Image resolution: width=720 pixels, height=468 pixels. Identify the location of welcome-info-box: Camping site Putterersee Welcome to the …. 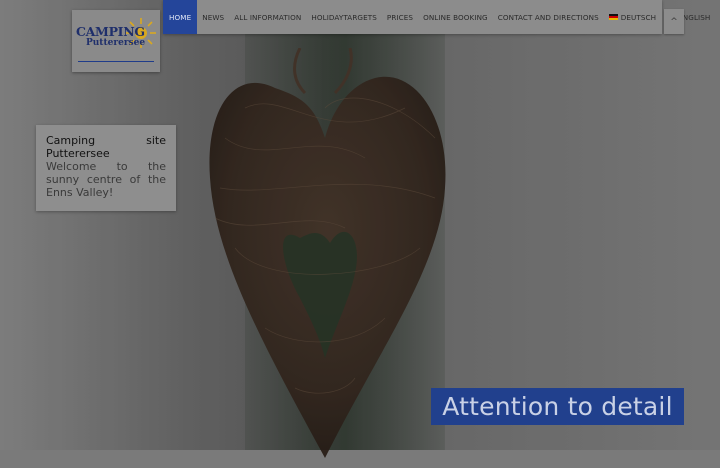
(106, 168).